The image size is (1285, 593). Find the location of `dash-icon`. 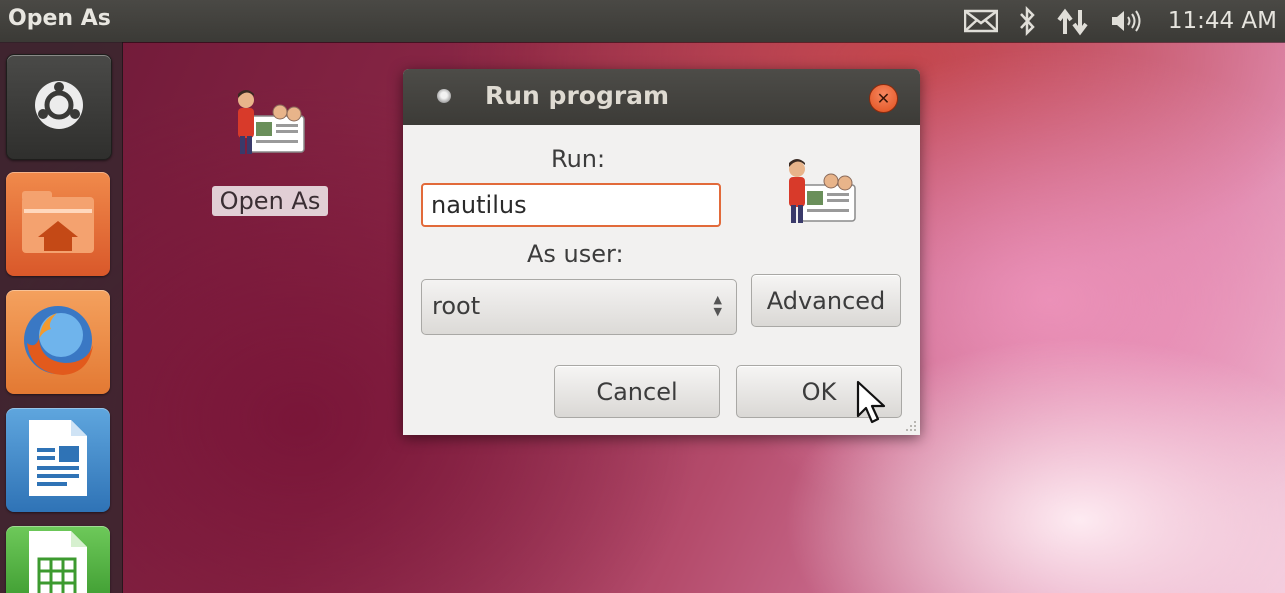

dash-icon is located at coordinates (59, 107).